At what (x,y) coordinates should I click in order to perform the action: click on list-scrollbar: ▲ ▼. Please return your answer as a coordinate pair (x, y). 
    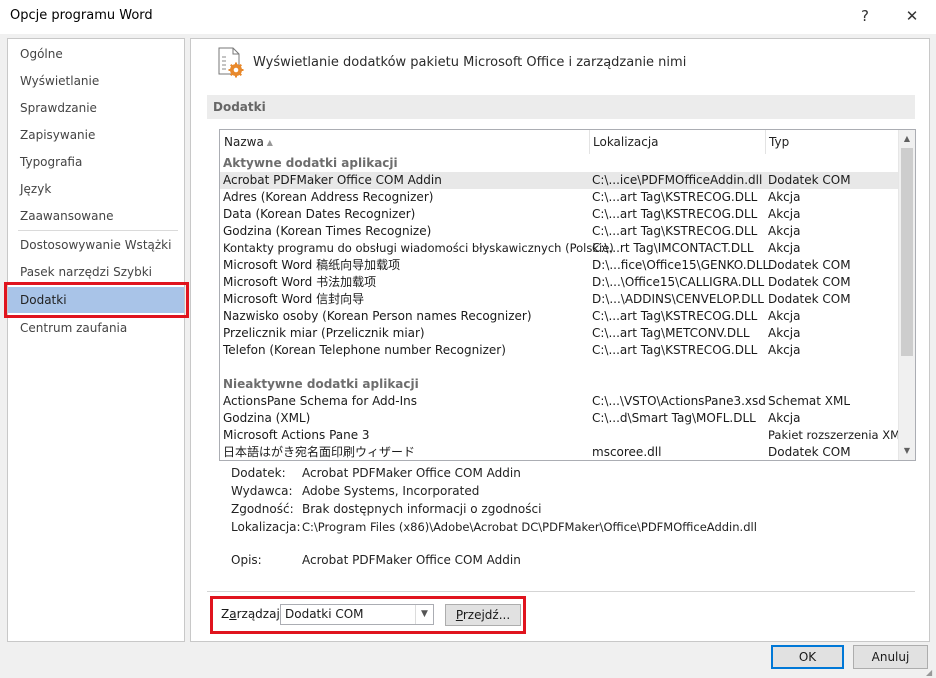
    Looking at the image, I should click on (906, 295).